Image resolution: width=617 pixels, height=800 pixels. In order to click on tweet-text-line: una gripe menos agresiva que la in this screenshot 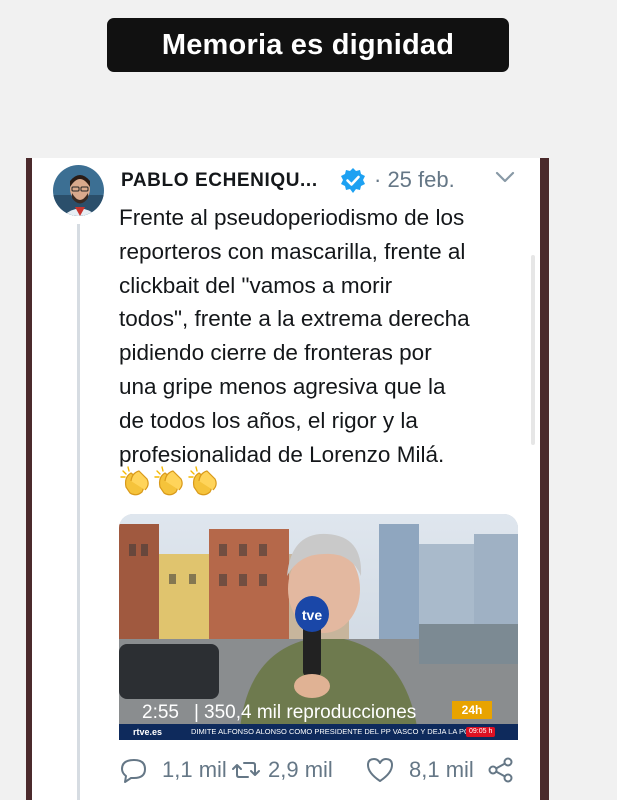, I will do `click(282, 386)`.